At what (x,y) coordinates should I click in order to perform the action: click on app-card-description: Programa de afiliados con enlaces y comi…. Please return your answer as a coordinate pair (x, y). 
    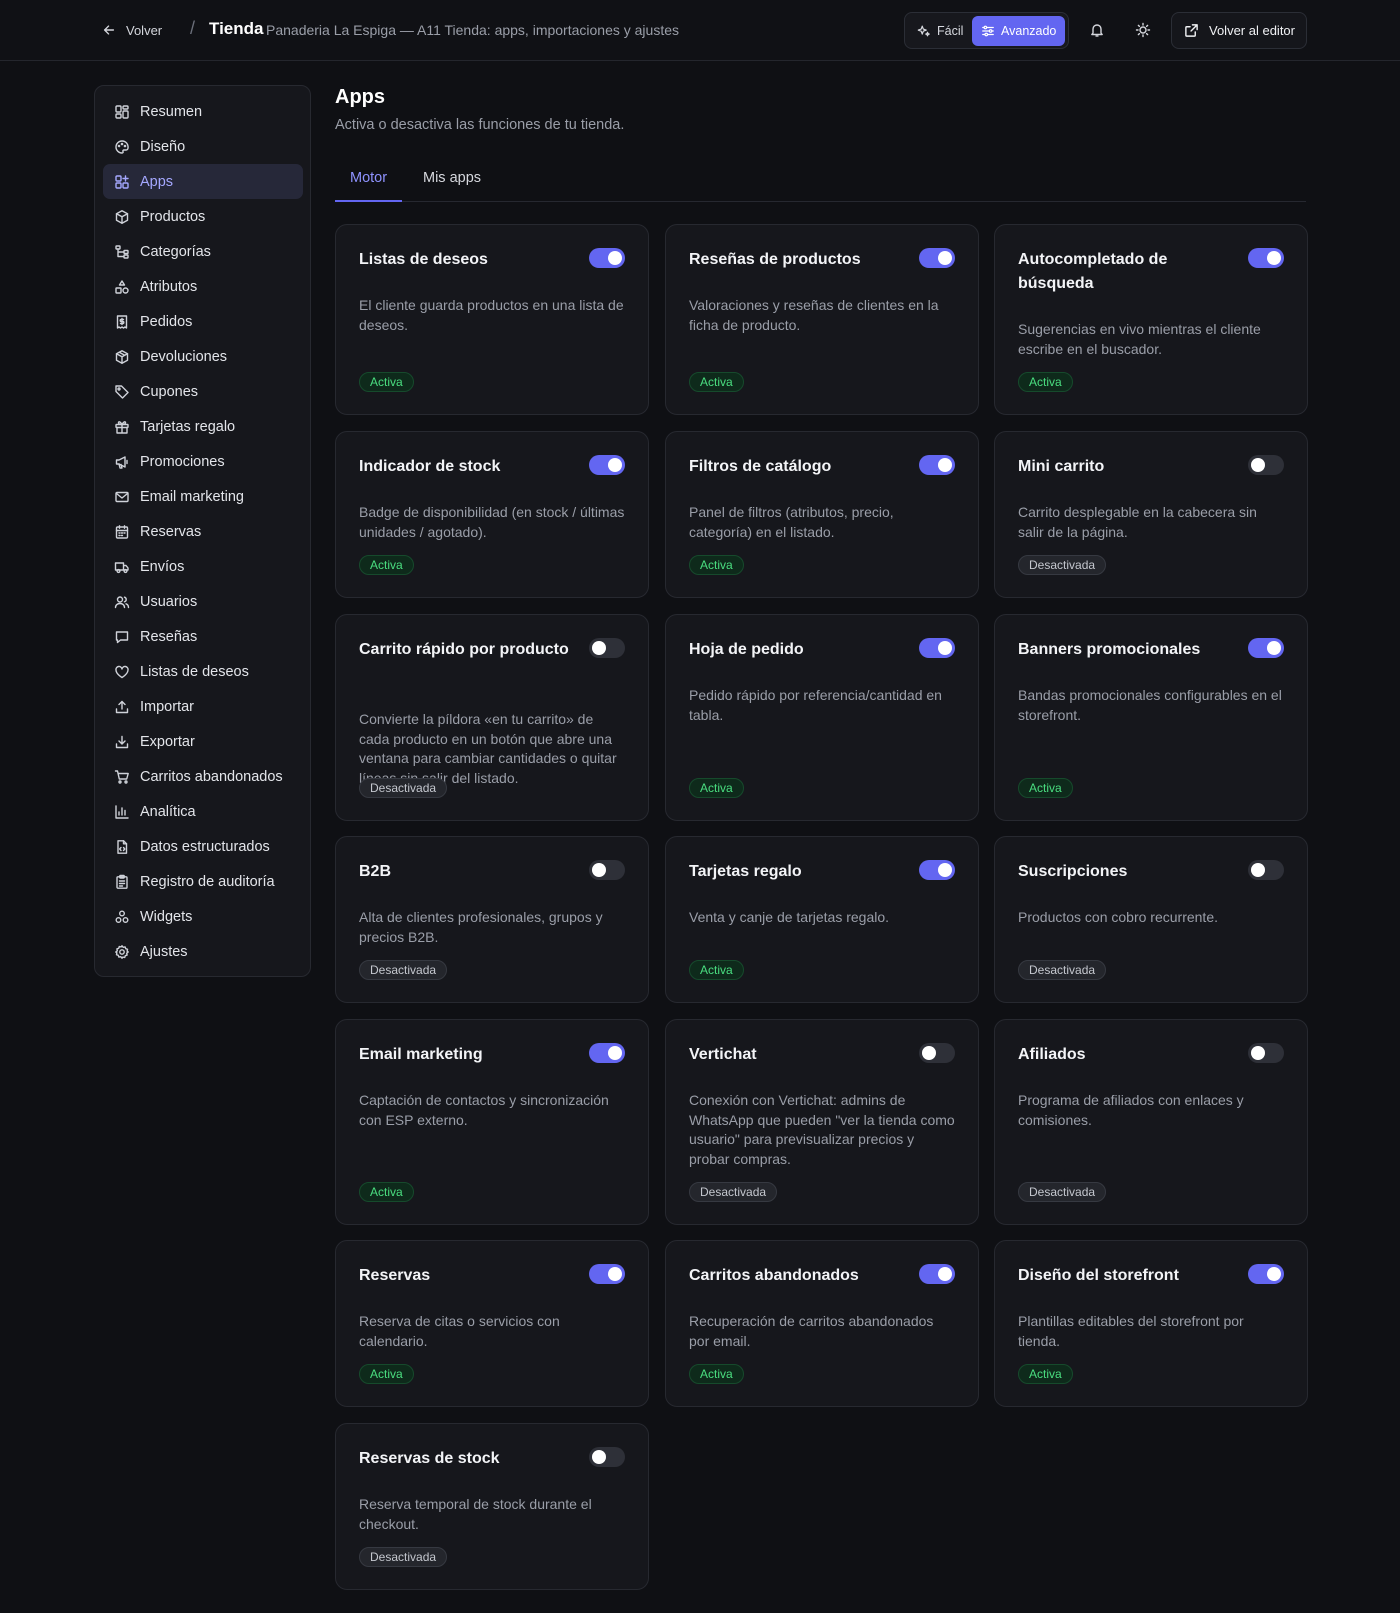
    Looking at the image, I should click on (1131, 1110).